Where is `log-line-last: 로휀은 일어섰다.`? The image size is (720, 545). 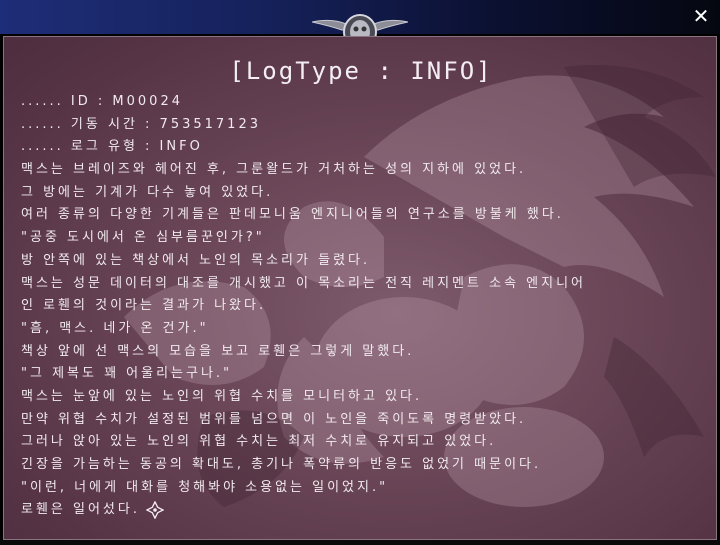 log-line-last: 로휀은 일어섰다. is located at coordinates (366, 510).